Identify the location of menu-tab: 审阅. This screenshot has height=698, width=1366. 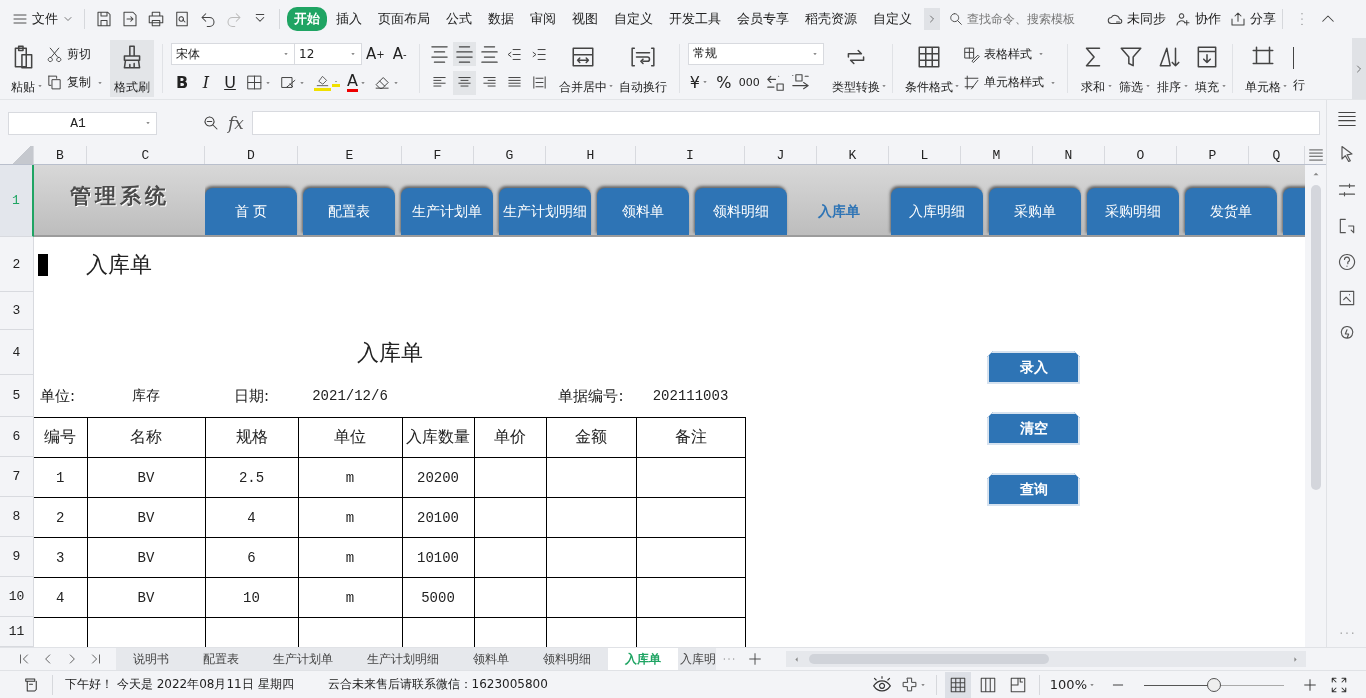
(543, 19).